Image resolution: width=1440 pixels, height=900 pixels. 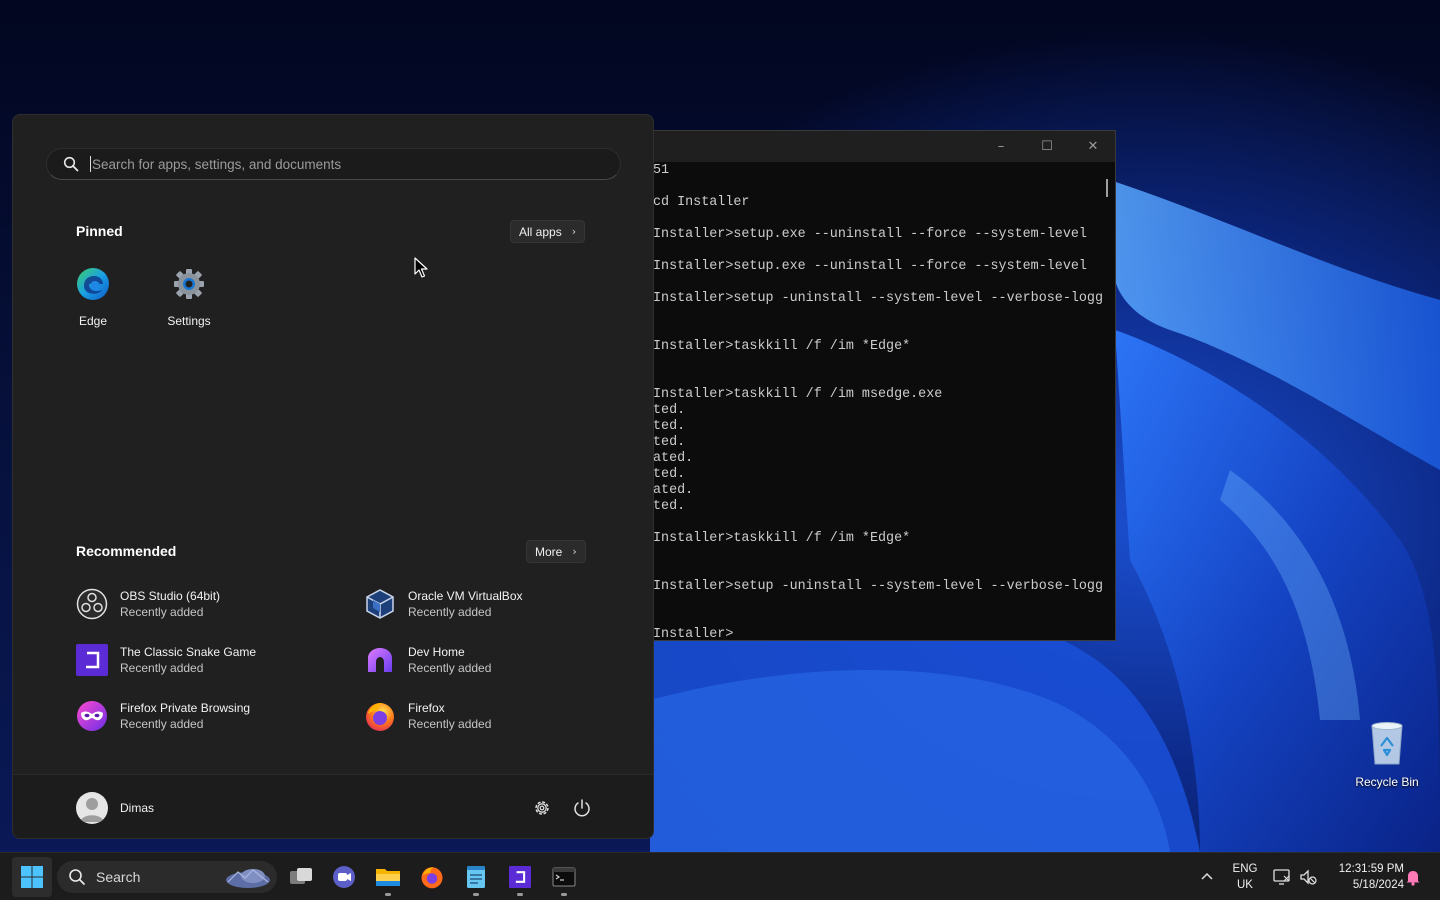 What do you see at coordinates (1364, 877) in the screenshot?
I see `clock: 12:31:59 PM 5/18/2024` at bounding box center [1364, 877].